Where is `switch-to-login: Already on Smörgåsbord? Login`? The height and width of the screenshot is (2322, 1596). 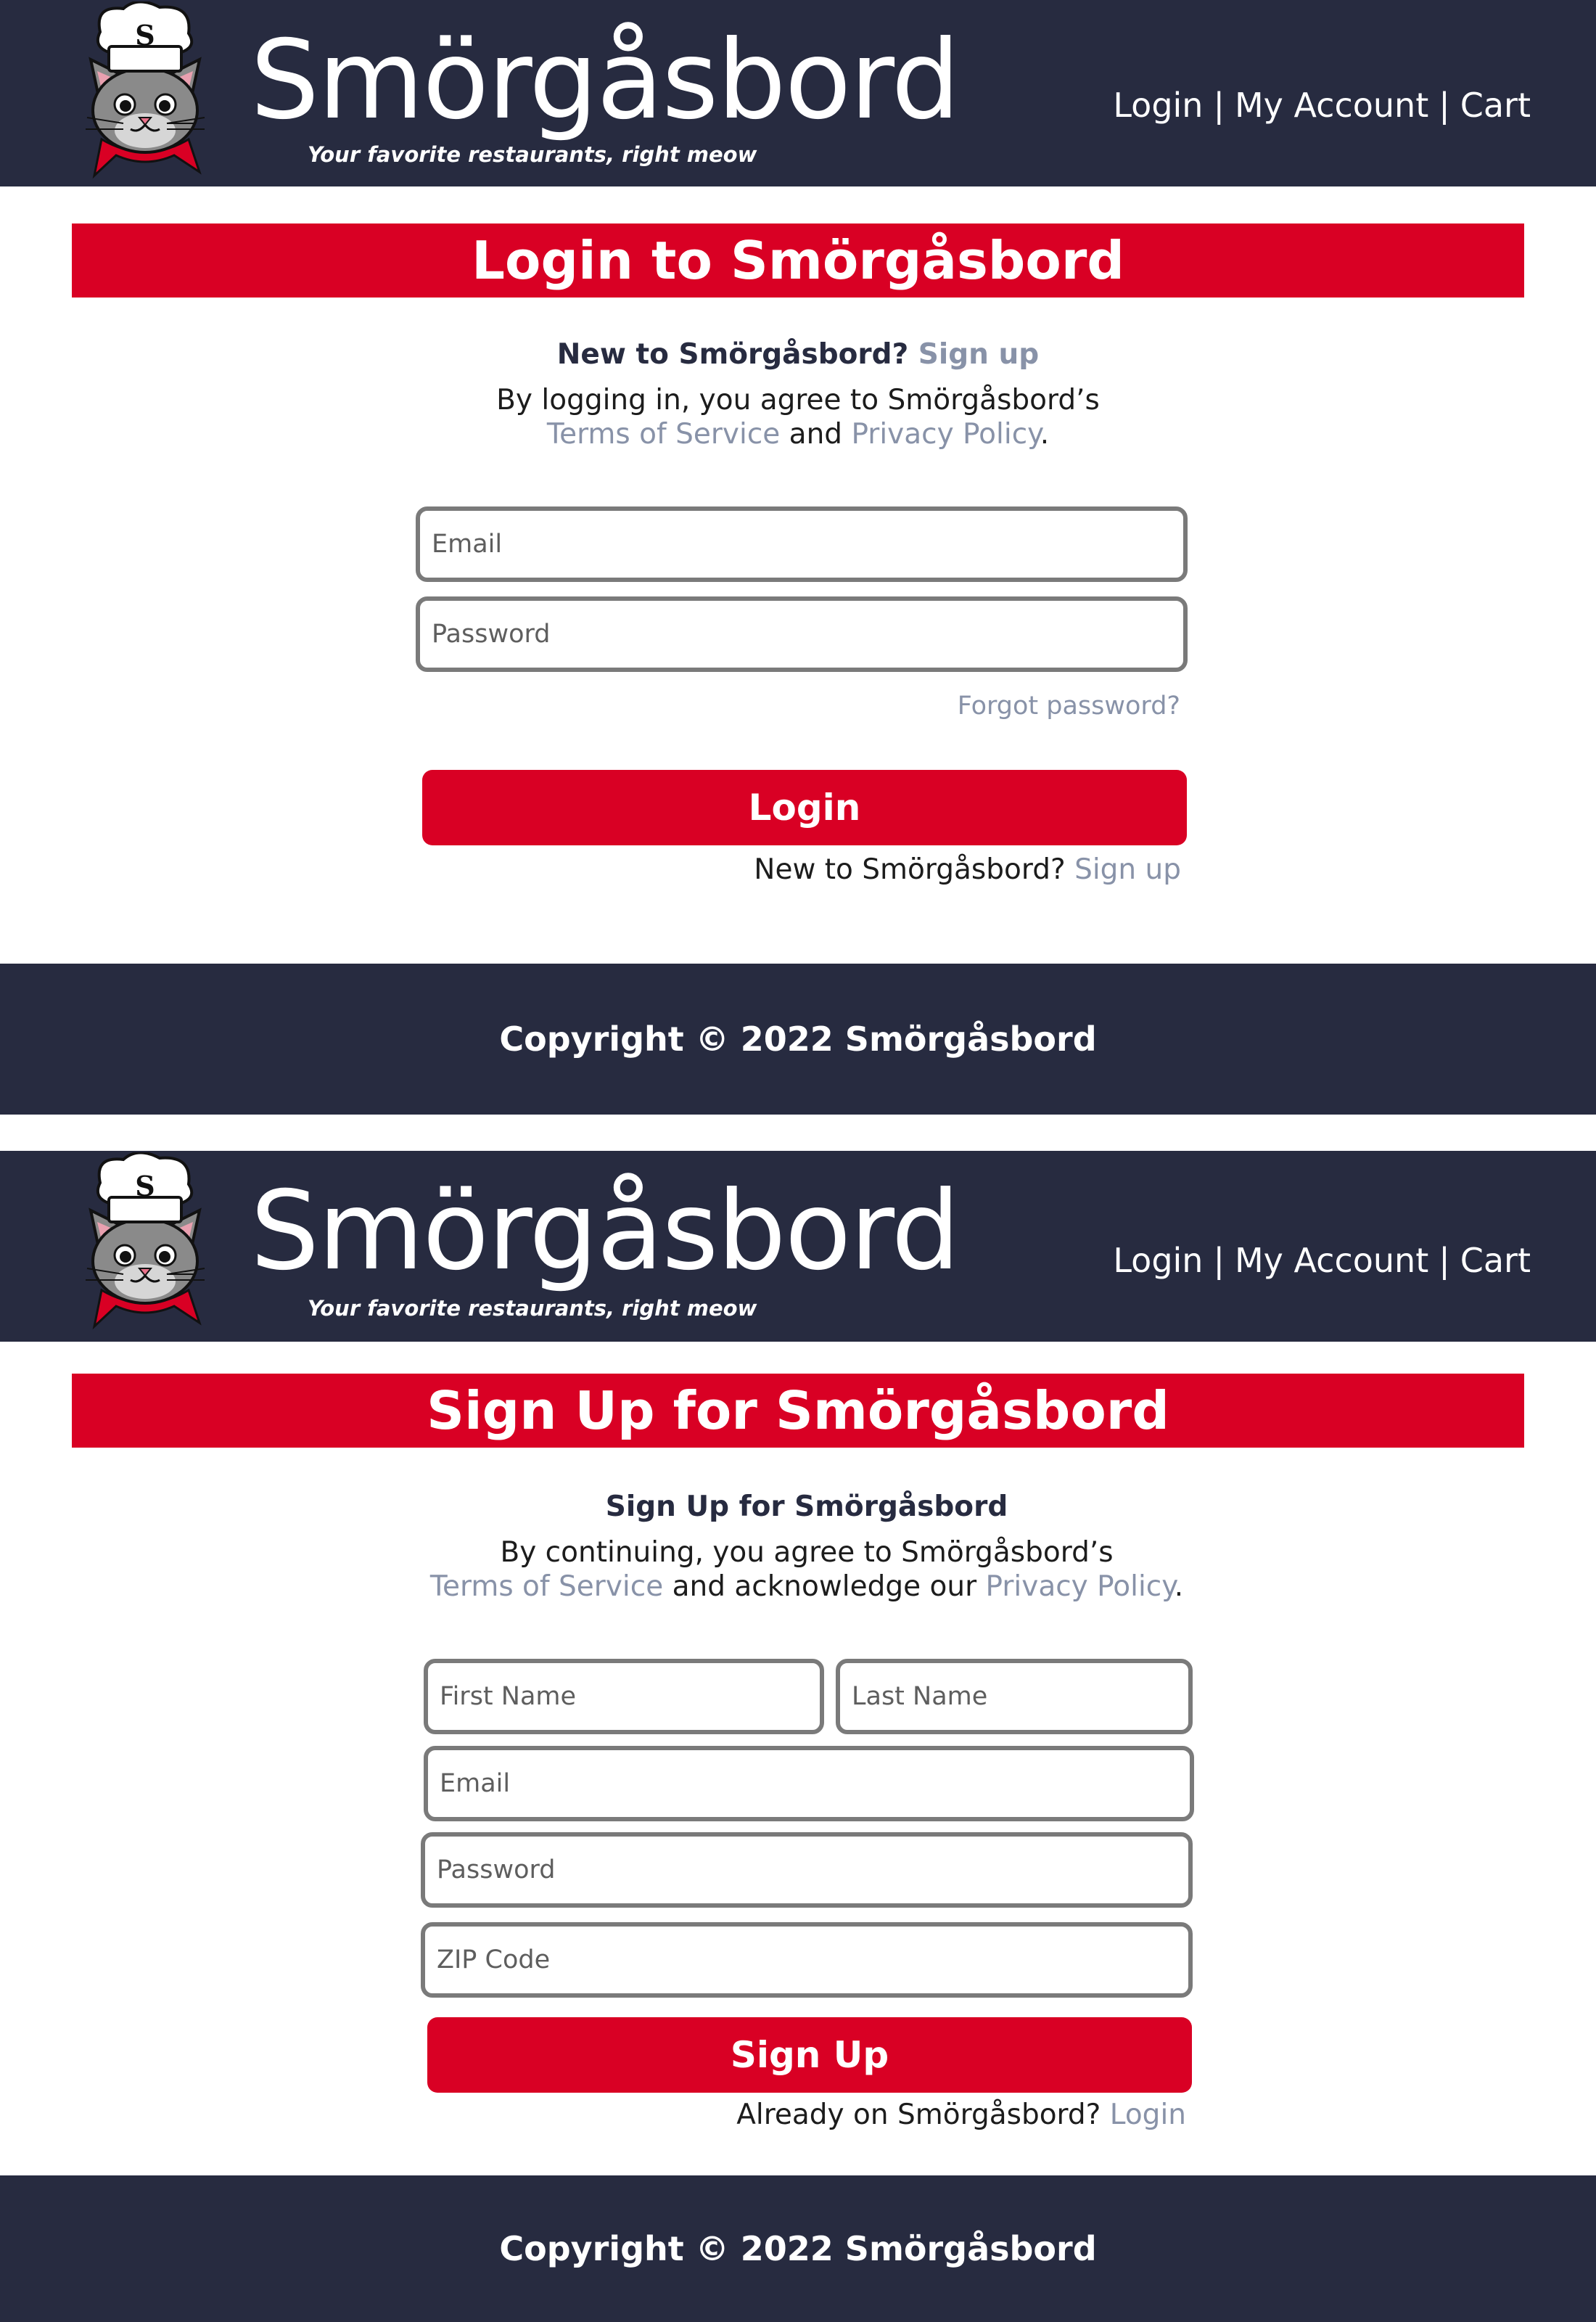
switch-to-login: Already on Smörgåsbord? Login is located at coordinates (961, 2115).